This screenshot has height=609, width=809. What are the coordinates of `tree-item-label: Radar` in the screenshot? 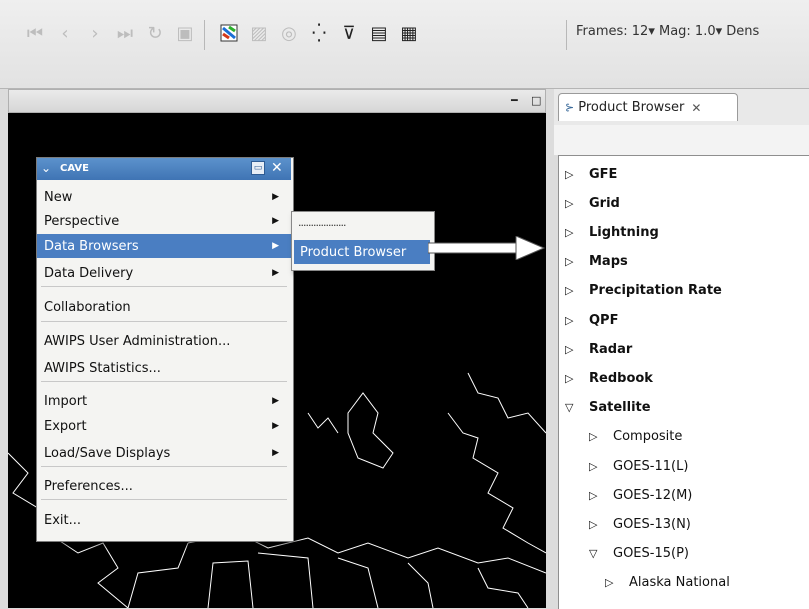 It's located at (611, 349).